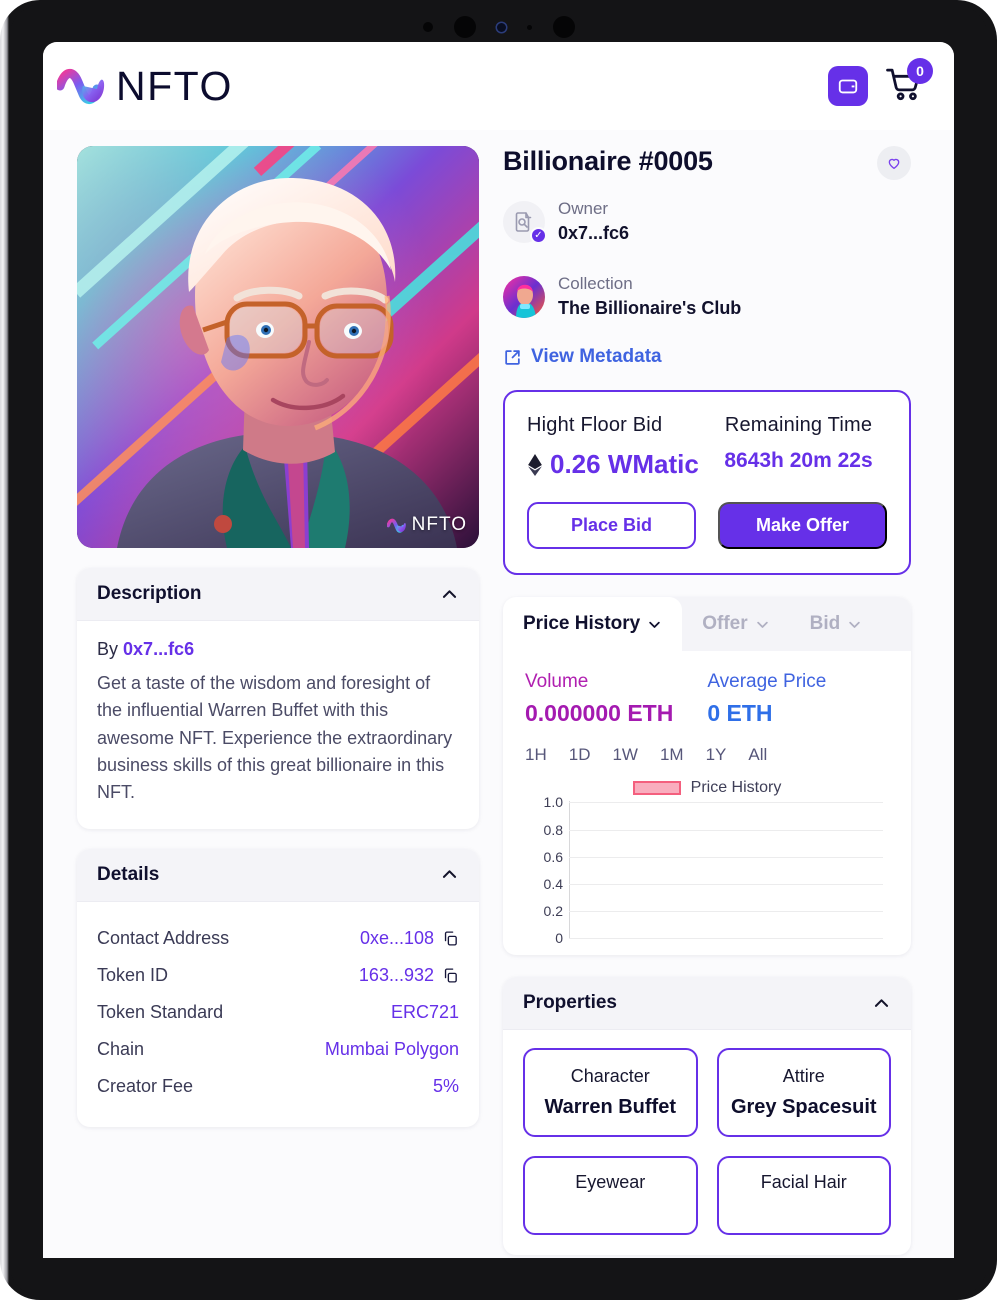 The image size is (997, 1300). I want to click on range-all: All, so click(757, 755).